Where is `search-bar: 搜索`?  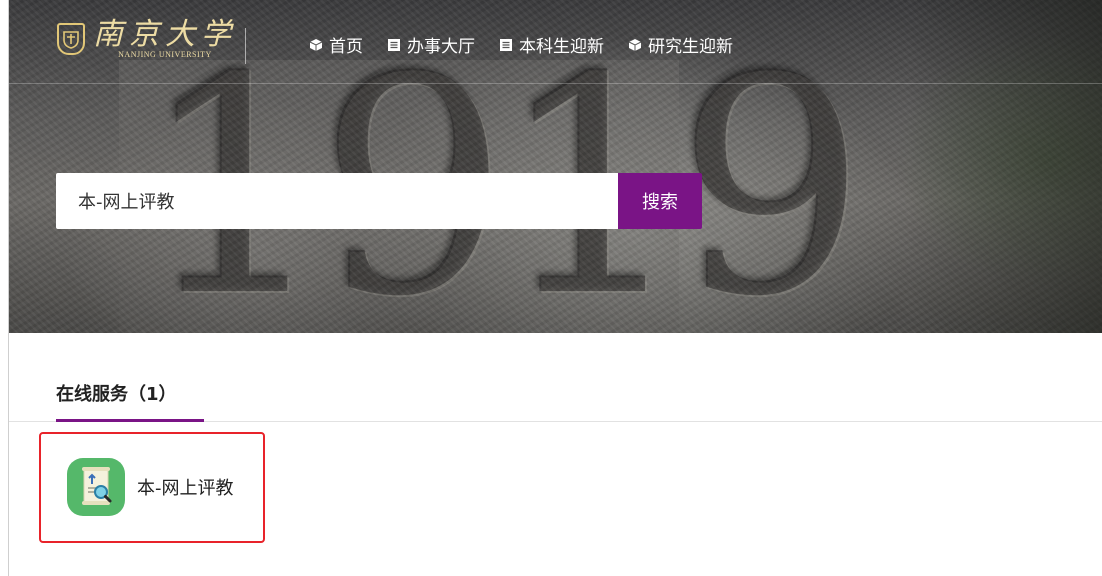 search-bar: 搜索 is located at coordinates (379, 201).